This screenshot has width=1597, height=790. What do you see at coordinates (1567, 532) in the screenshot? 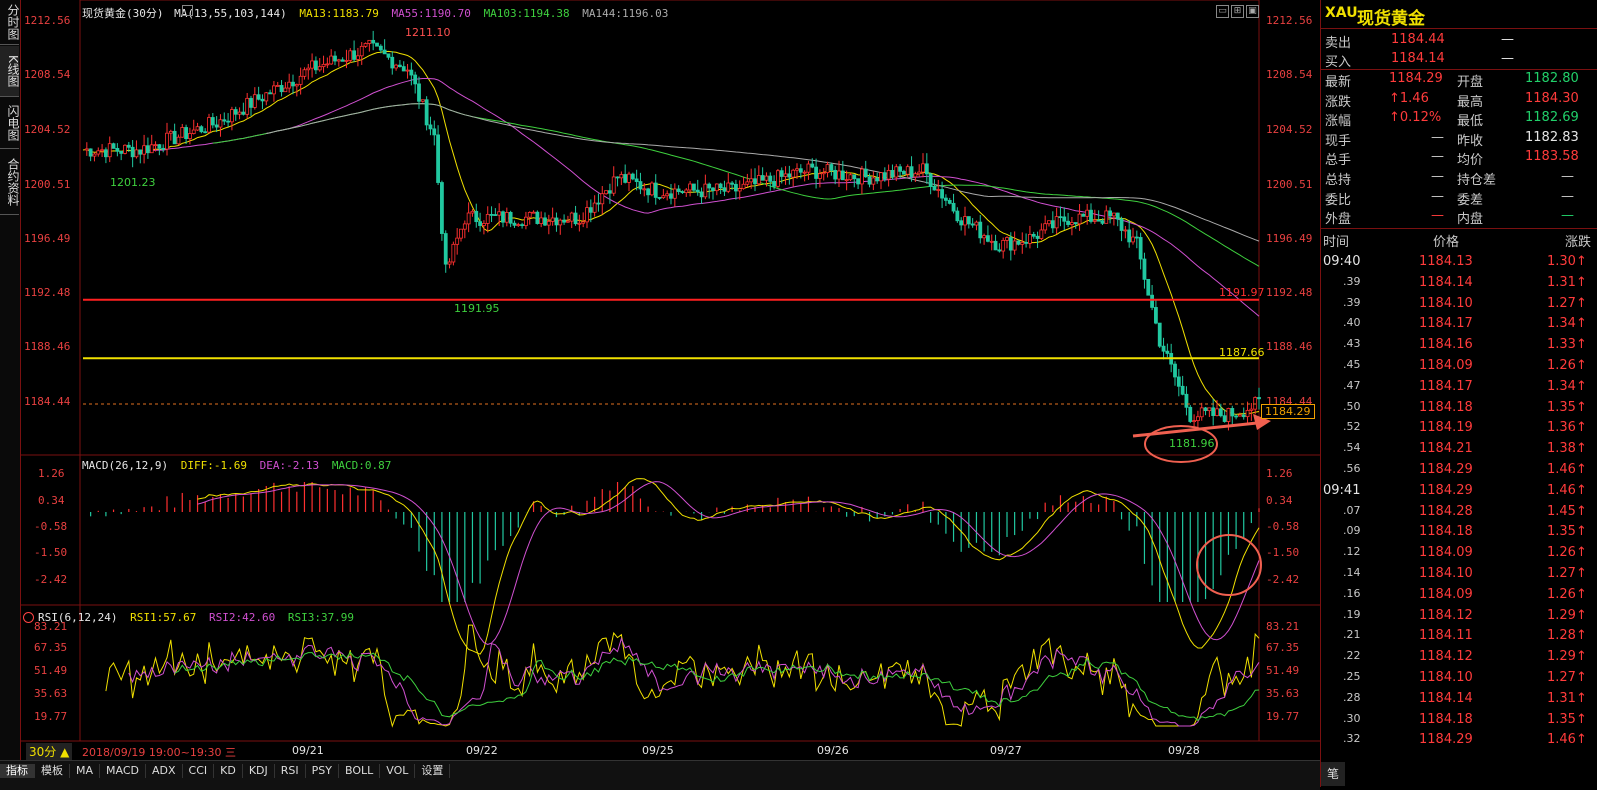
I see `tick-change: 1.35↑` at bounding box center [1567, 532].